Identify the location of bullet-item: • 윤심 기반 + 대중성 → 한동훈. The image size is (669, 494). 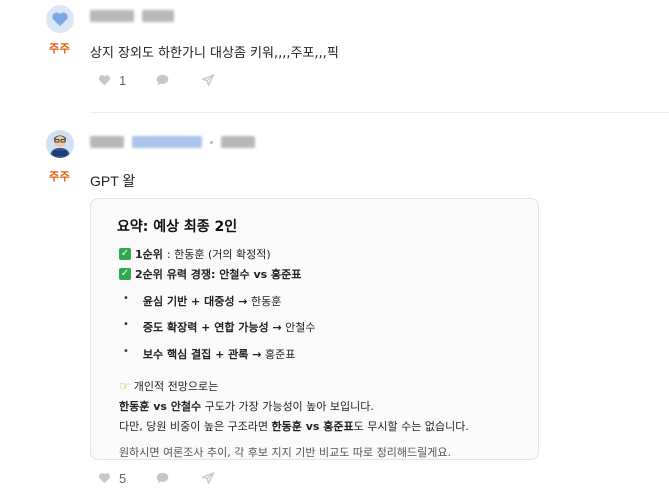
(202, 301).